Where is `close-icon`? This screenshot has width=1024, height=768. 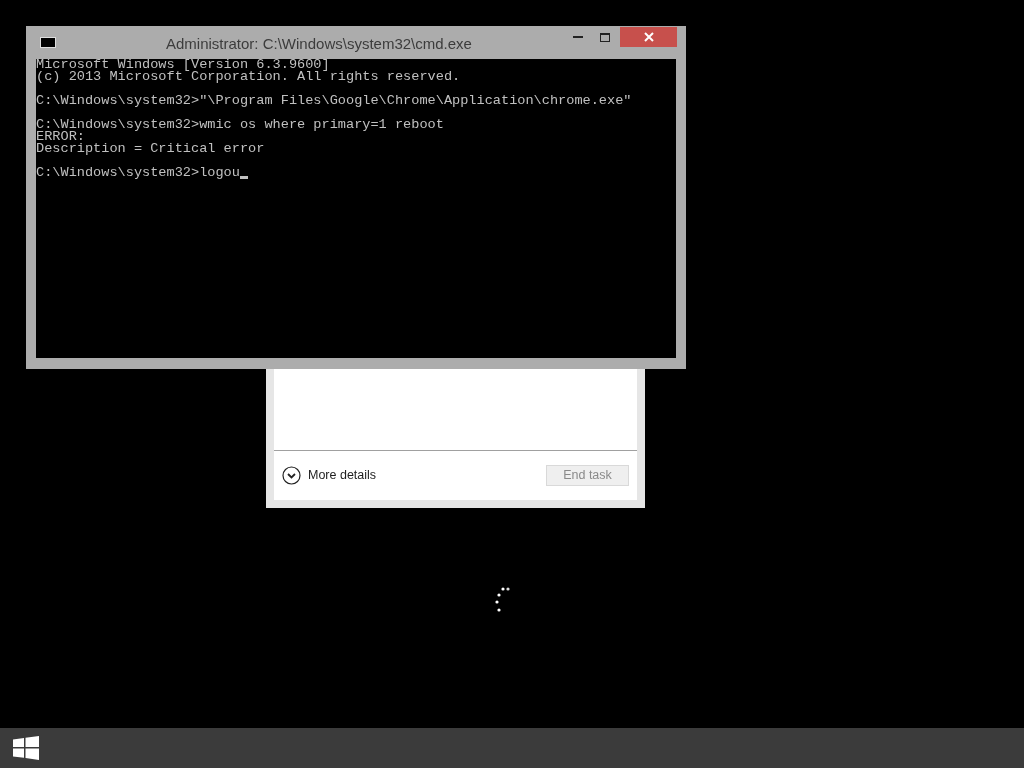 close-icon is located at coordinates (648, 37).